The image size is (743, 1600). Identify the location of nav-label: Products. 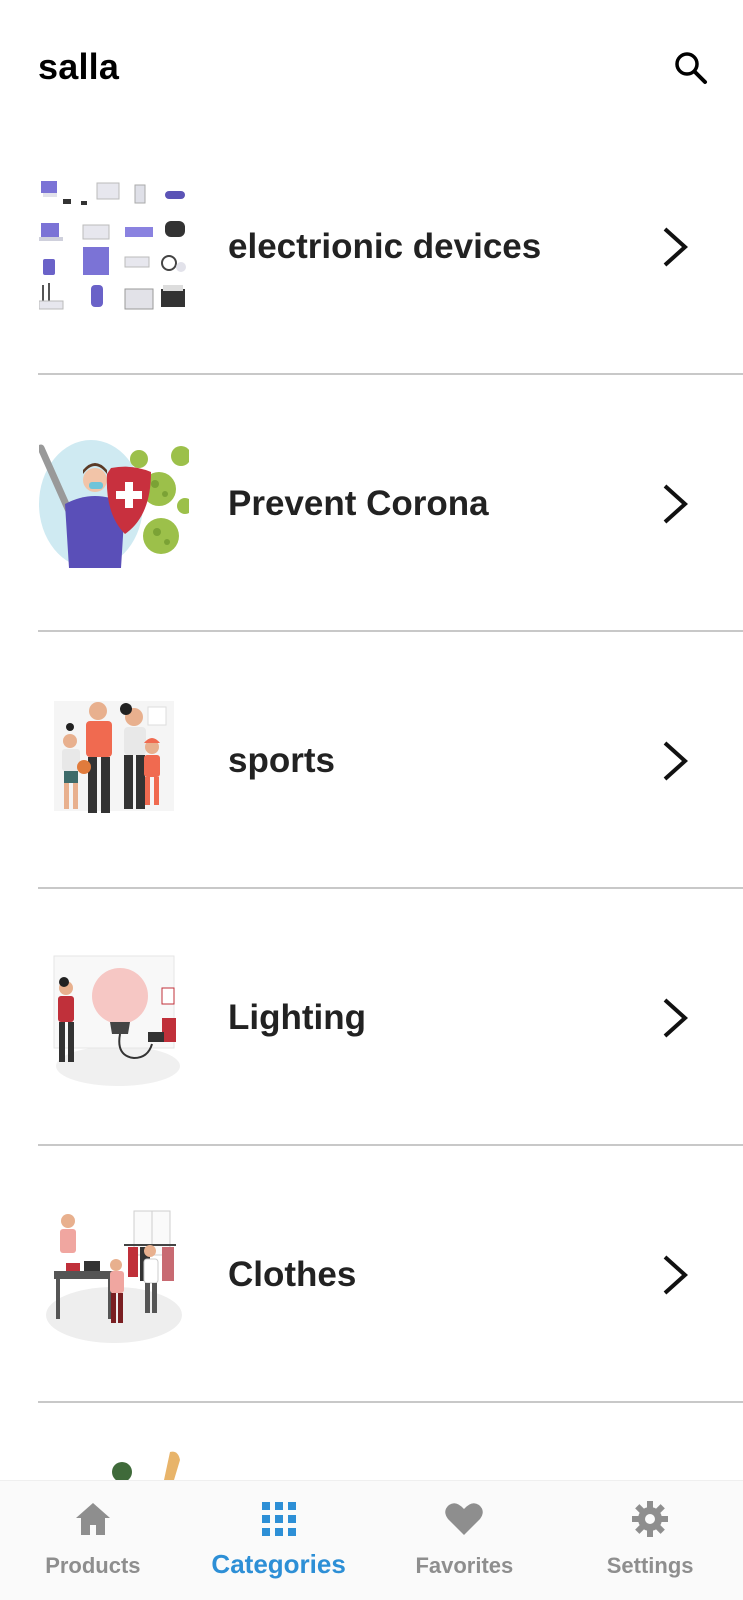
(93, 1565).